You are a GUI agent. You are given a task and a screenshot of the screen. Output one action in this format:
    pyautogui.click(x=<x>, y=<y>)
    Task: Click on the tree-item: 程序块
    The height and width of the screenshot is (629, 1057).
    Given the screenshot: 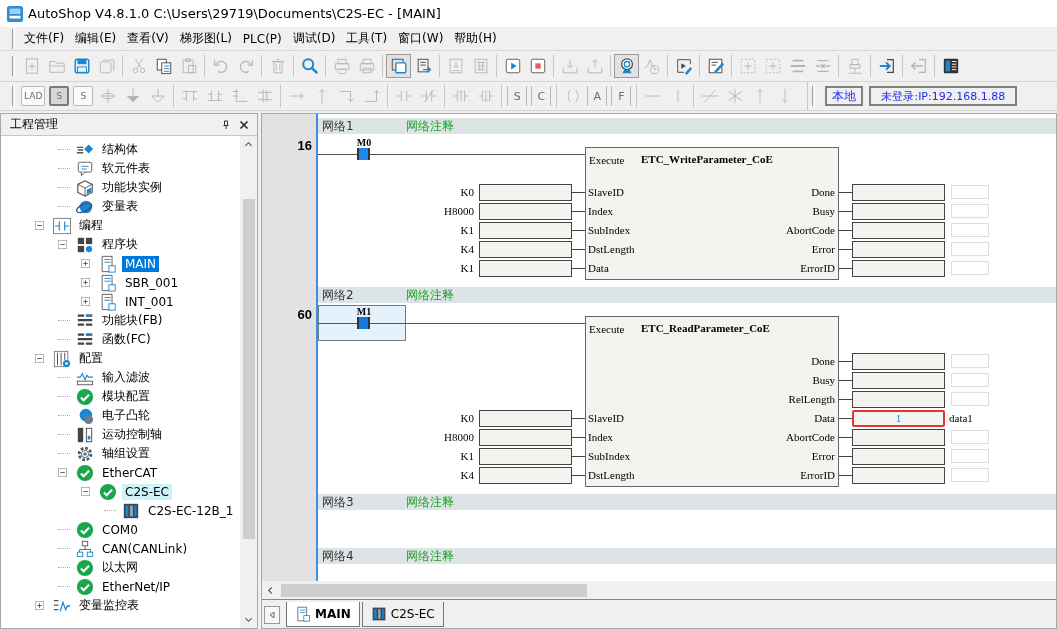 What is the action you would take?
    pyautogui.click(x=120, y=244)
    